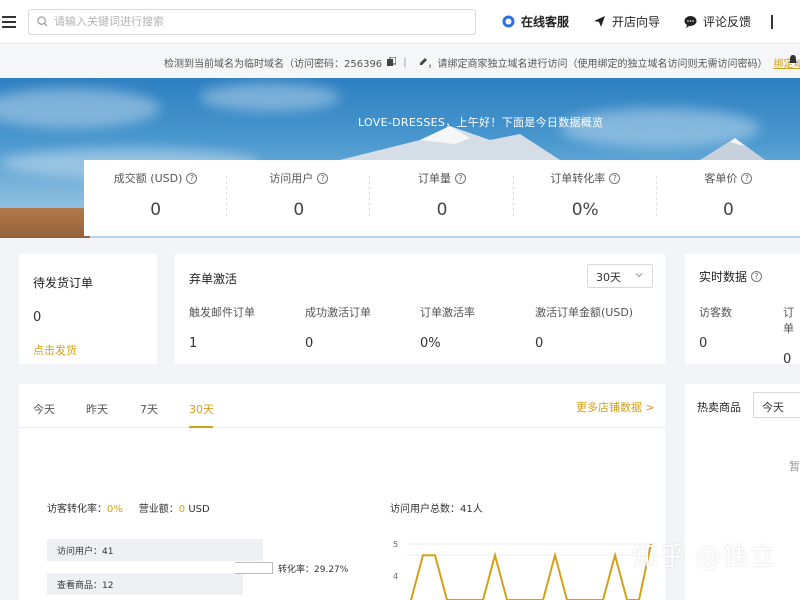 This screenshot has width=800, height=600. Describe the element at coordinates (721, 178) in the screenshot. I see `stat-label: 客单价` at that location.